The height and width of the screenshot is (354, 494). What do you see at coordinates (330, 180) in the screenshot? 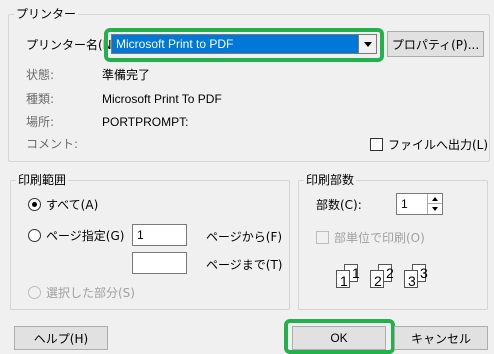
I see `copies-group-label: 印刷部数` at bounding box center [330, 180].